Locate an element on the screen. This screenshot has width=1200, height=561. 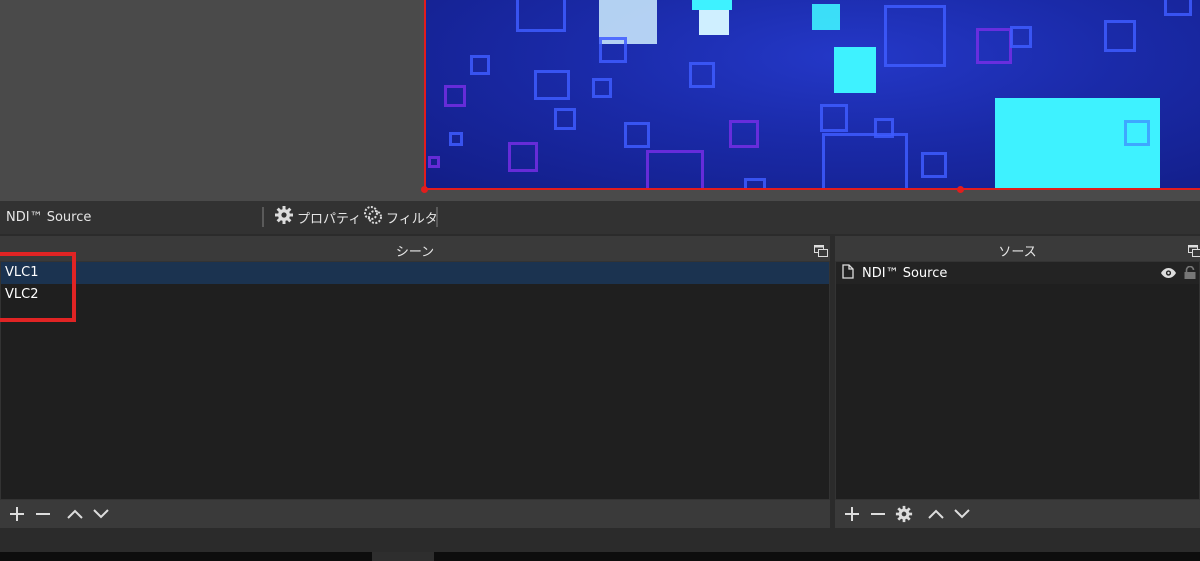
source-item: NDI™ Source is located at coordinates (1017, 273).